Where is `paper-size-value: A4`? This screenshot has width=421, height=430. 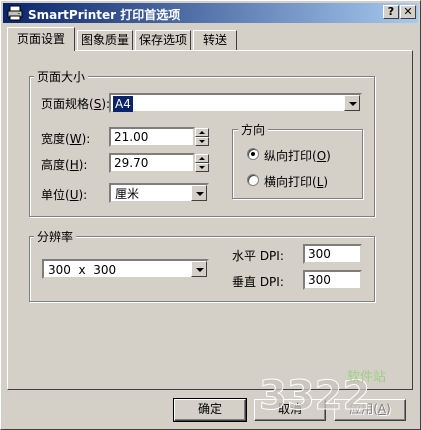 paper-size-value: A4 is located at coordinates (123, 104).